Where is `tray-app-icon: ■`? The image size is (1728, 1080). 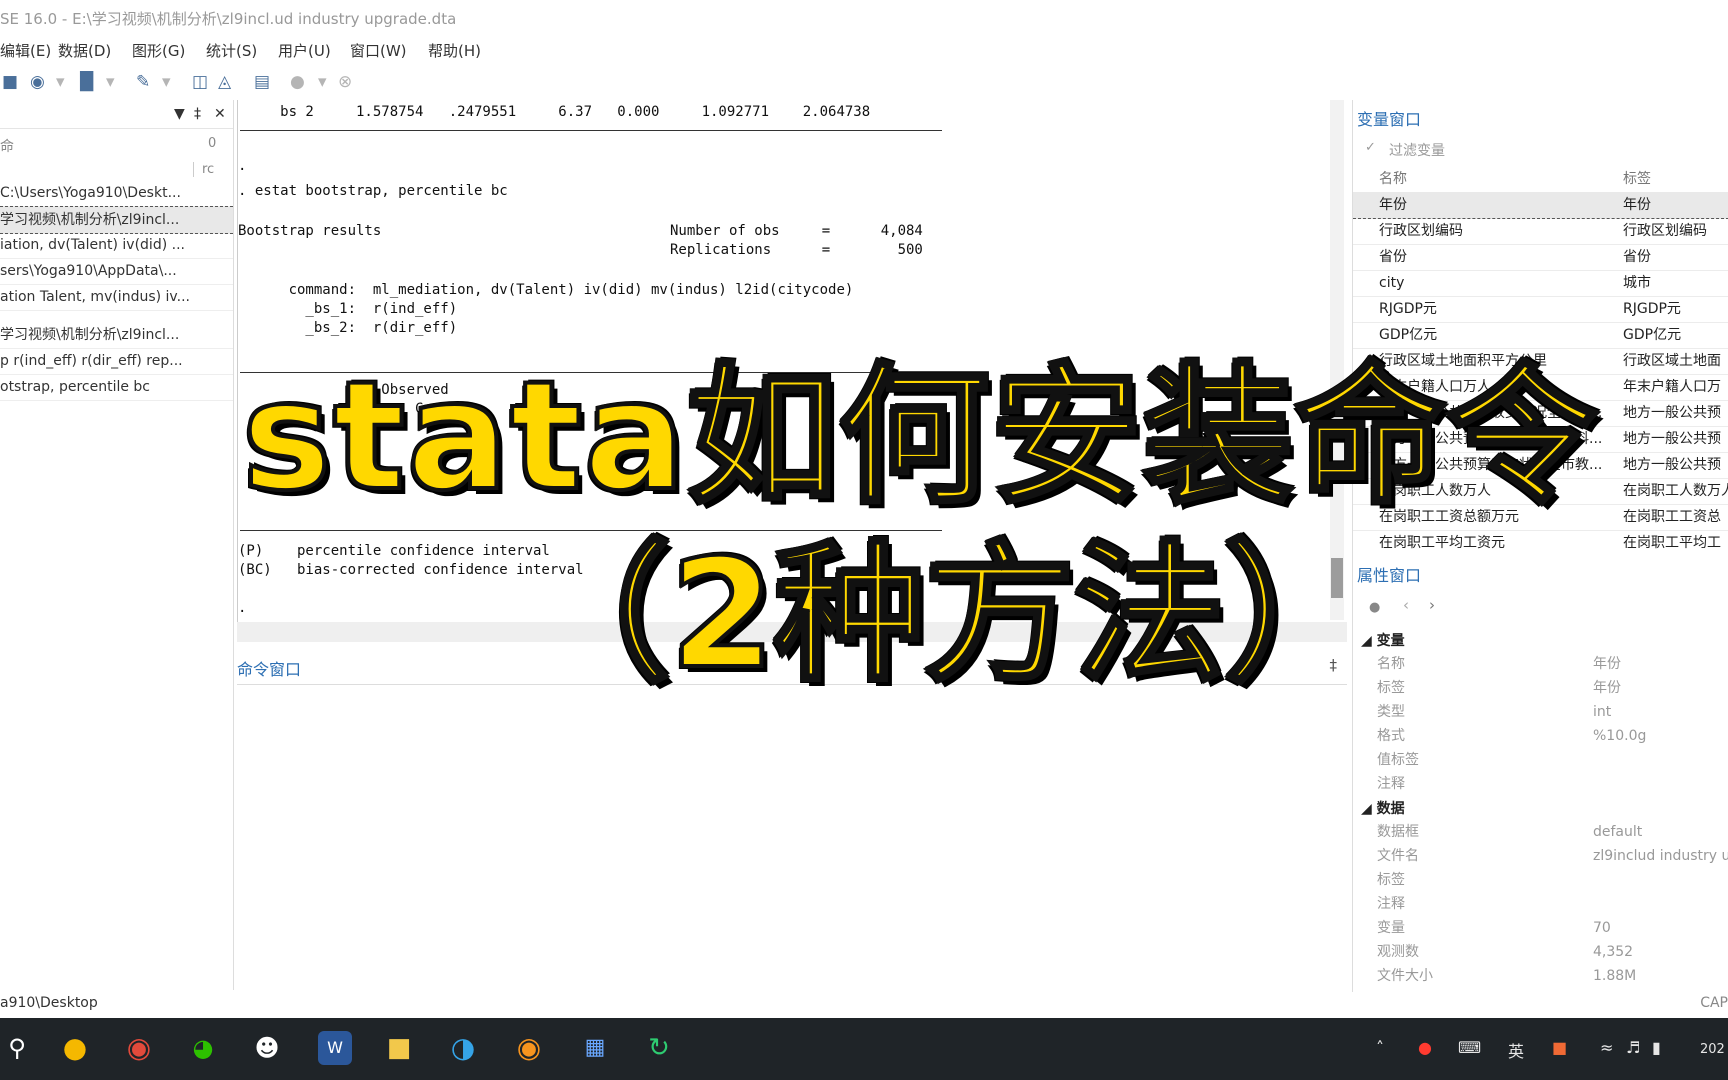 tray-app-icon: ■ is located at coordinates (1559, 1047).